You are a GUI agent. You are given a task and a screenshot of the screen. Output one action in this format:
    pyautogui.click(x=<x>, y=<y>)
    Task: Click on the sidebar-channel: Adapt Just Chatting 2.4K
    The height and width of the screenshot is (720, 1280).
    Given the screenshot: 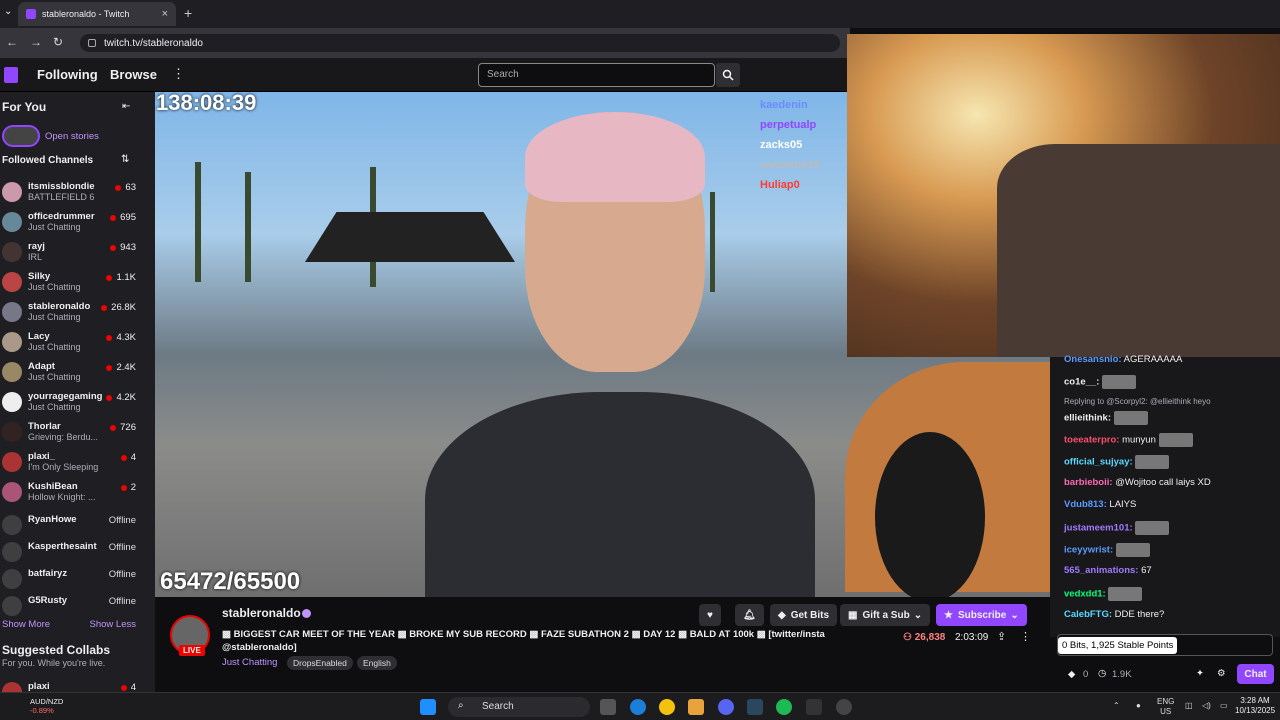 What is the action you would take?
    pyautogui.click(x=77, y=375)
    